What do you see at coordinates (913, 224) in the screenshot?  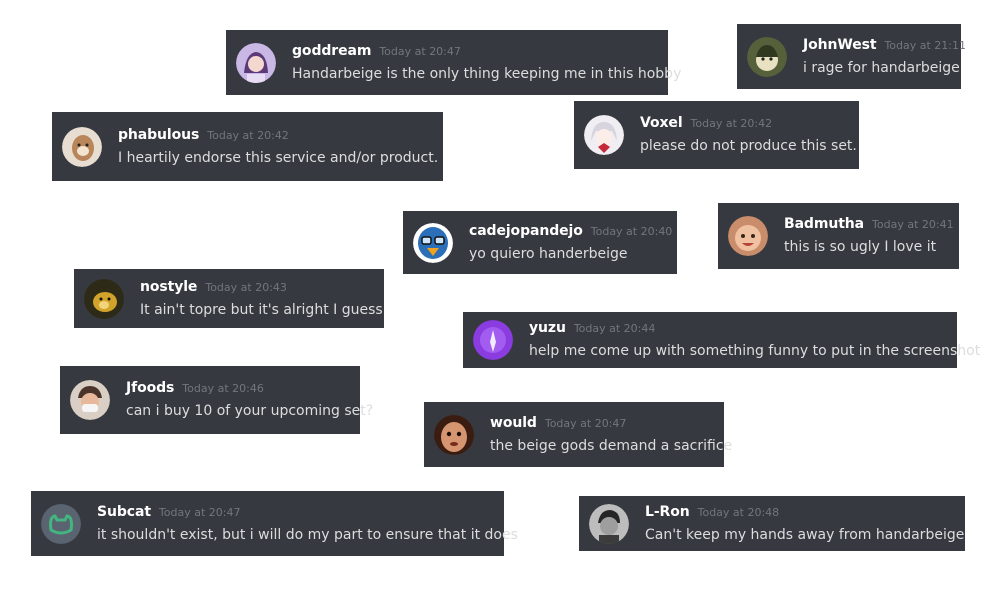 I see `timestamp: Today at 20:41` at bounding box center [913, 224].